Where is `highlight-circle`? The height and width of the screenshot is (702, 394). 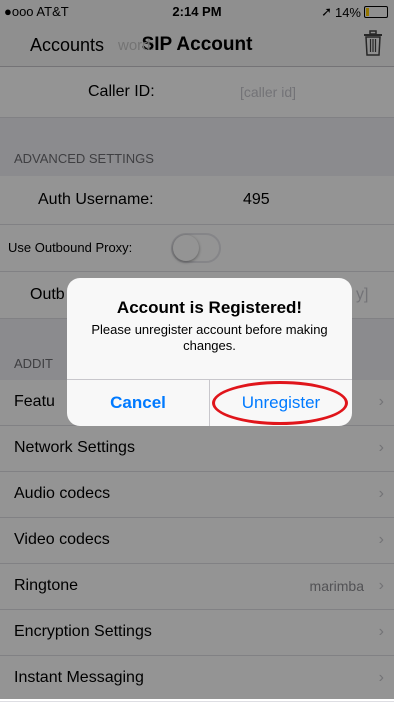
highlight-circle is located at coordinates (280, 403).